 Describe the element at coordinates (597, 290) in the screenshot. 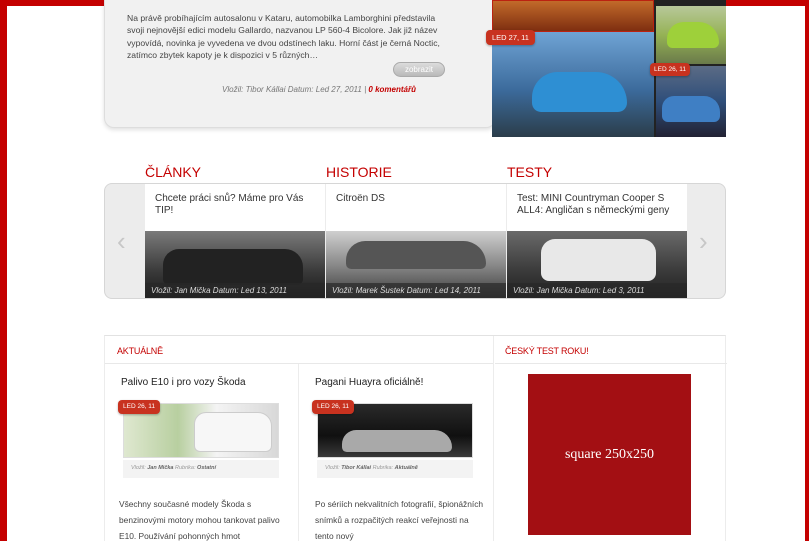

I see `slide-caption: Vložil: Jan Mička Datum: Led 3, 2011` at that location.